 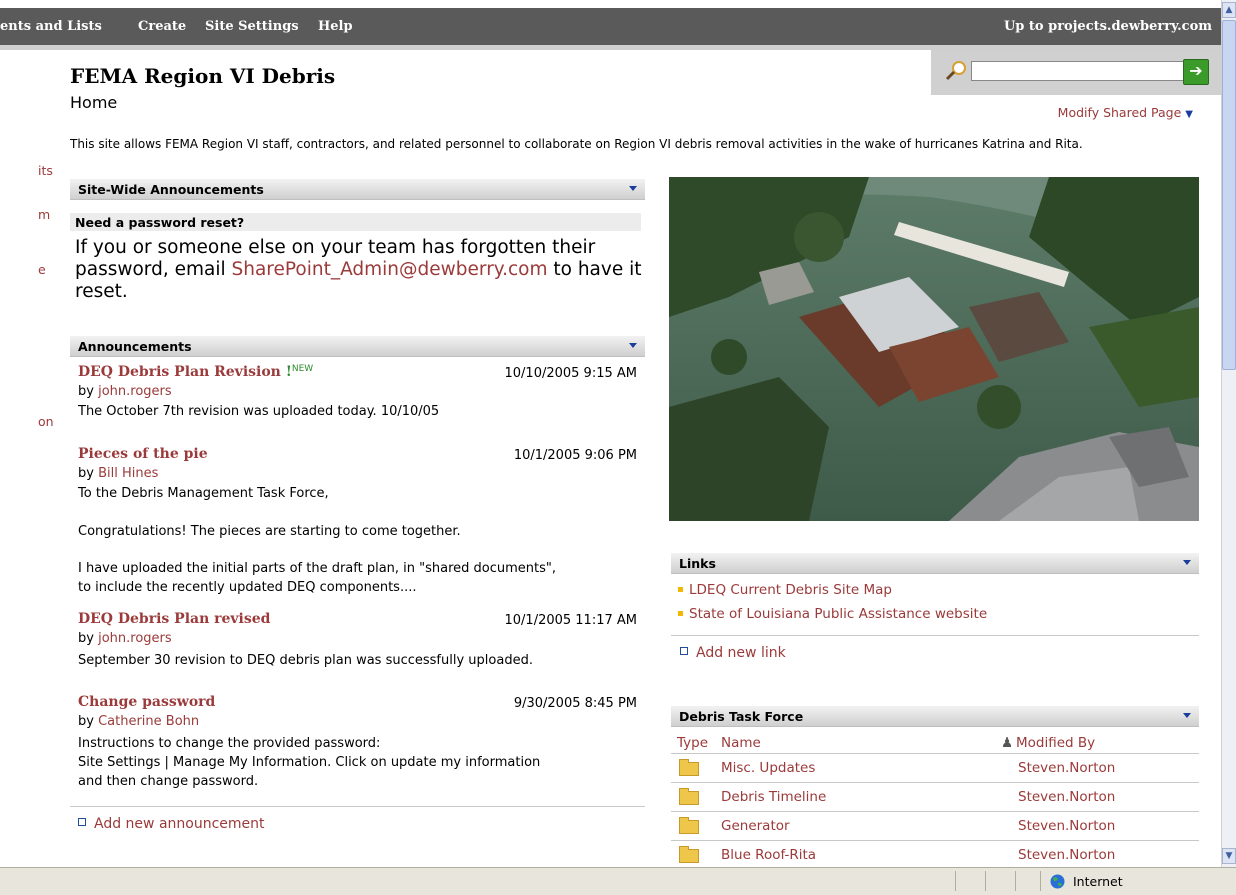 What do you see at coordinates (741, 716) in the screenshot?
I see `task-force-title: Debris Task Force` at bounding box center [741, 716].